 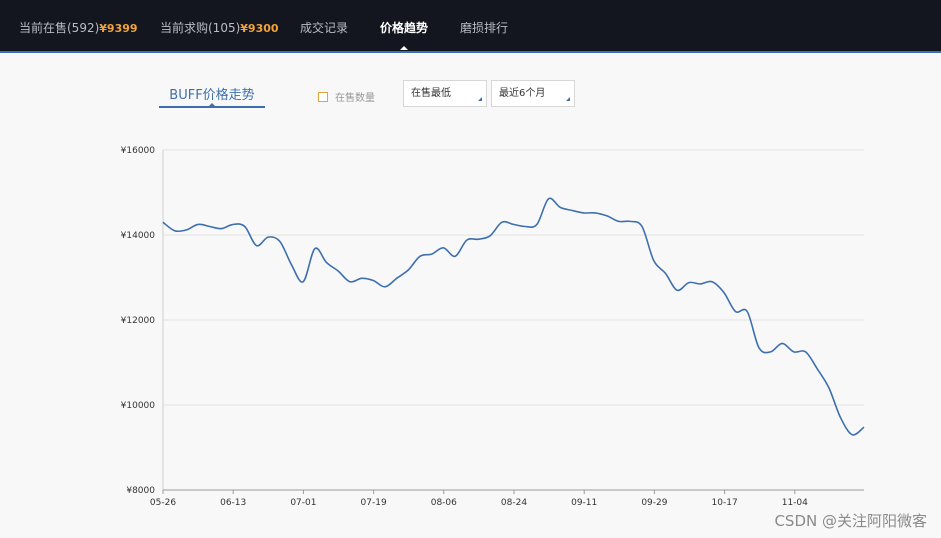 I want to click on y-tick-label: ¥14000, so click(x=138, y=236).